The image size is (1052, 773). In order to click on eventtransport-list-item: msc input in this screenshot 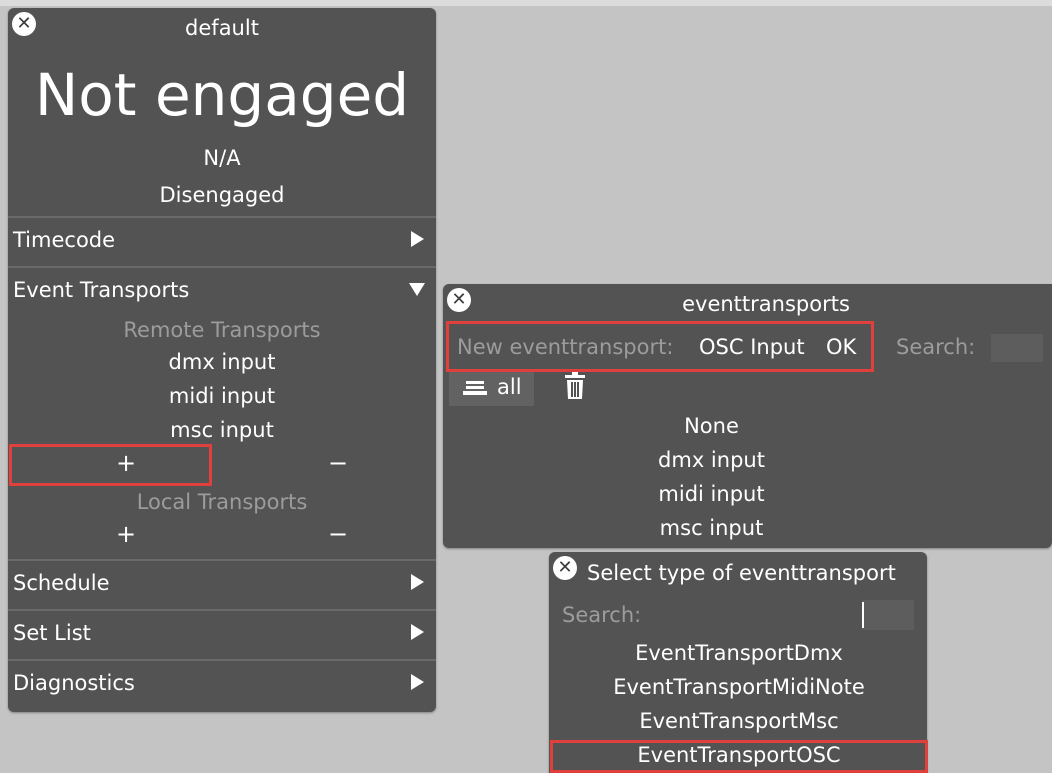, I will do `click(711, 528)`.